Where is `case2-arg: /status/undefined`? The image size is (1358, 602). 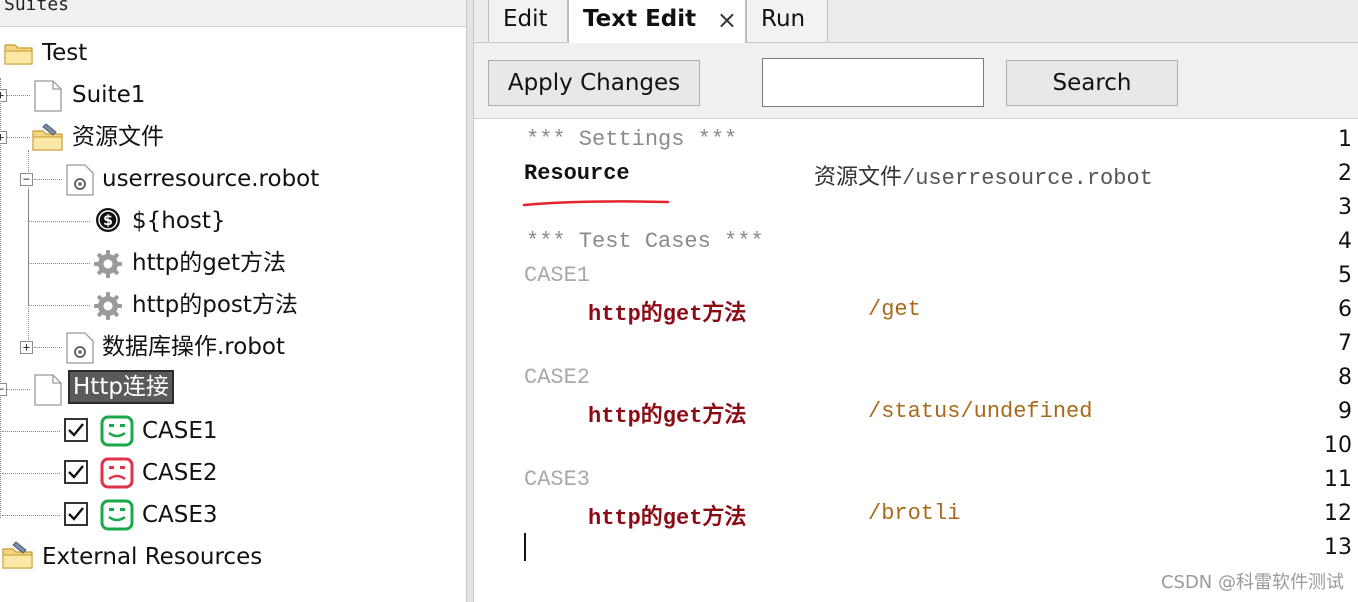
case2-arg: /status/undefined is located at coordinates (980, 411).